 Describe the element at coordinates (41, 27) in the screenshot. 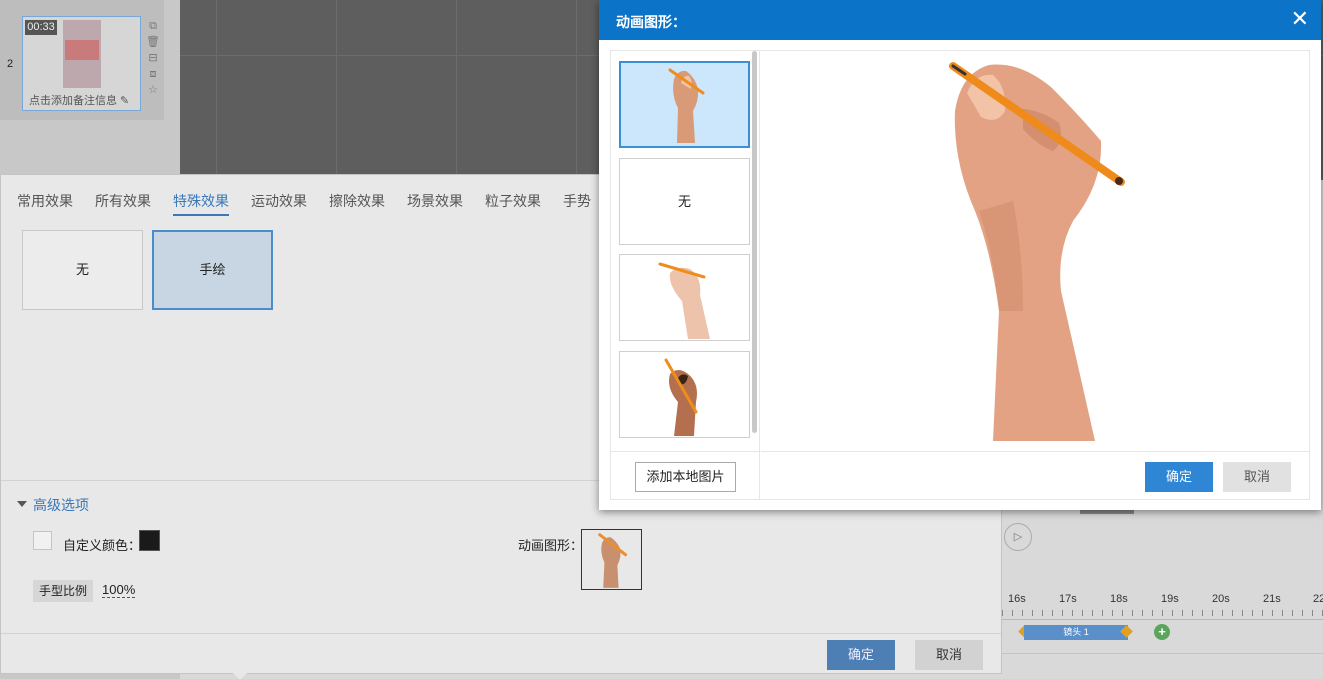

I see `slide-duration: 00:33` at that location.